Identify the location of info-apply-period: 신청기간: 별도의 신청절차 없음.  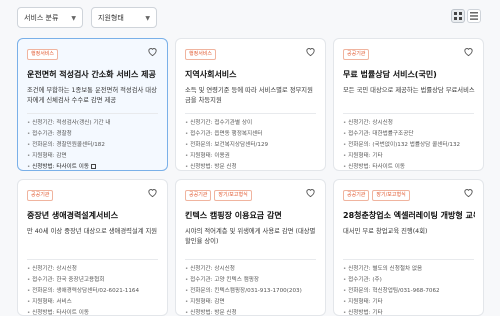
(409, 269).